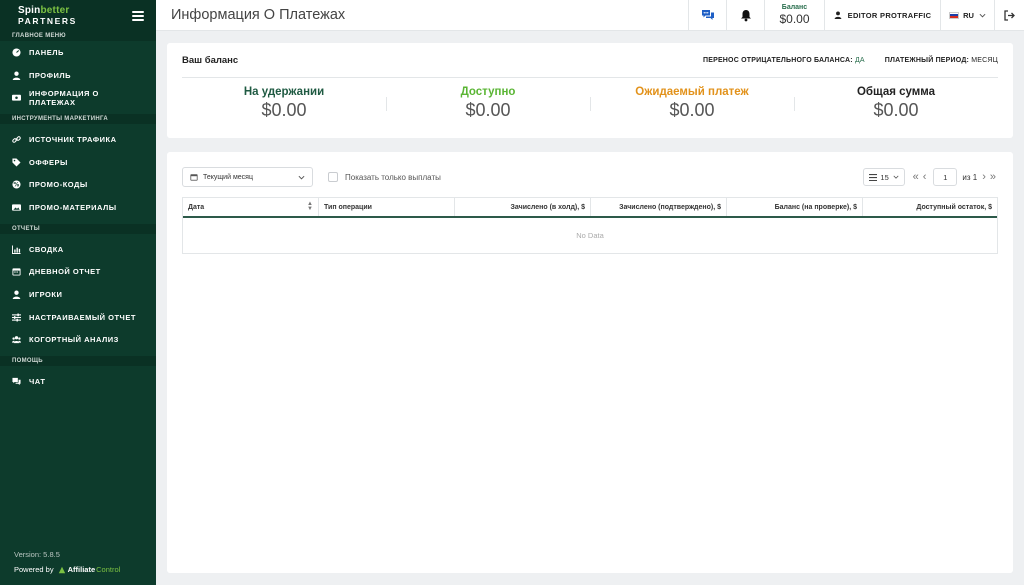 This screenshot has width=1024, height=585. Describe the element at coordinates (488, 92) in the screenshot. I see `balance-available-label: Доступно` at that location.